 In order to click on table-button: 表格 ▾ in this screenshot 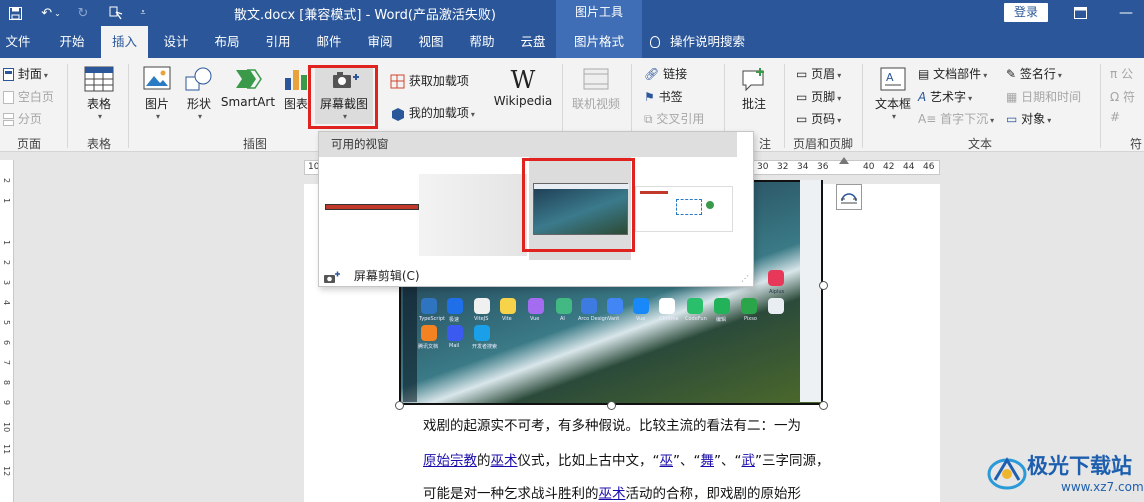, I will do `click(99, 93)`.